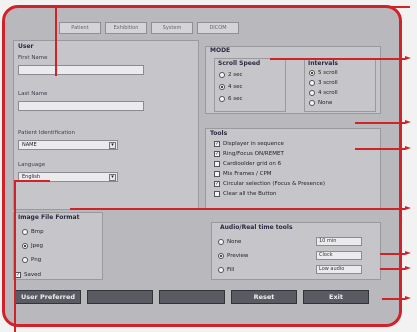  I want to click on tool-option-label: Mix Frames / CPM, so click(247, 174).